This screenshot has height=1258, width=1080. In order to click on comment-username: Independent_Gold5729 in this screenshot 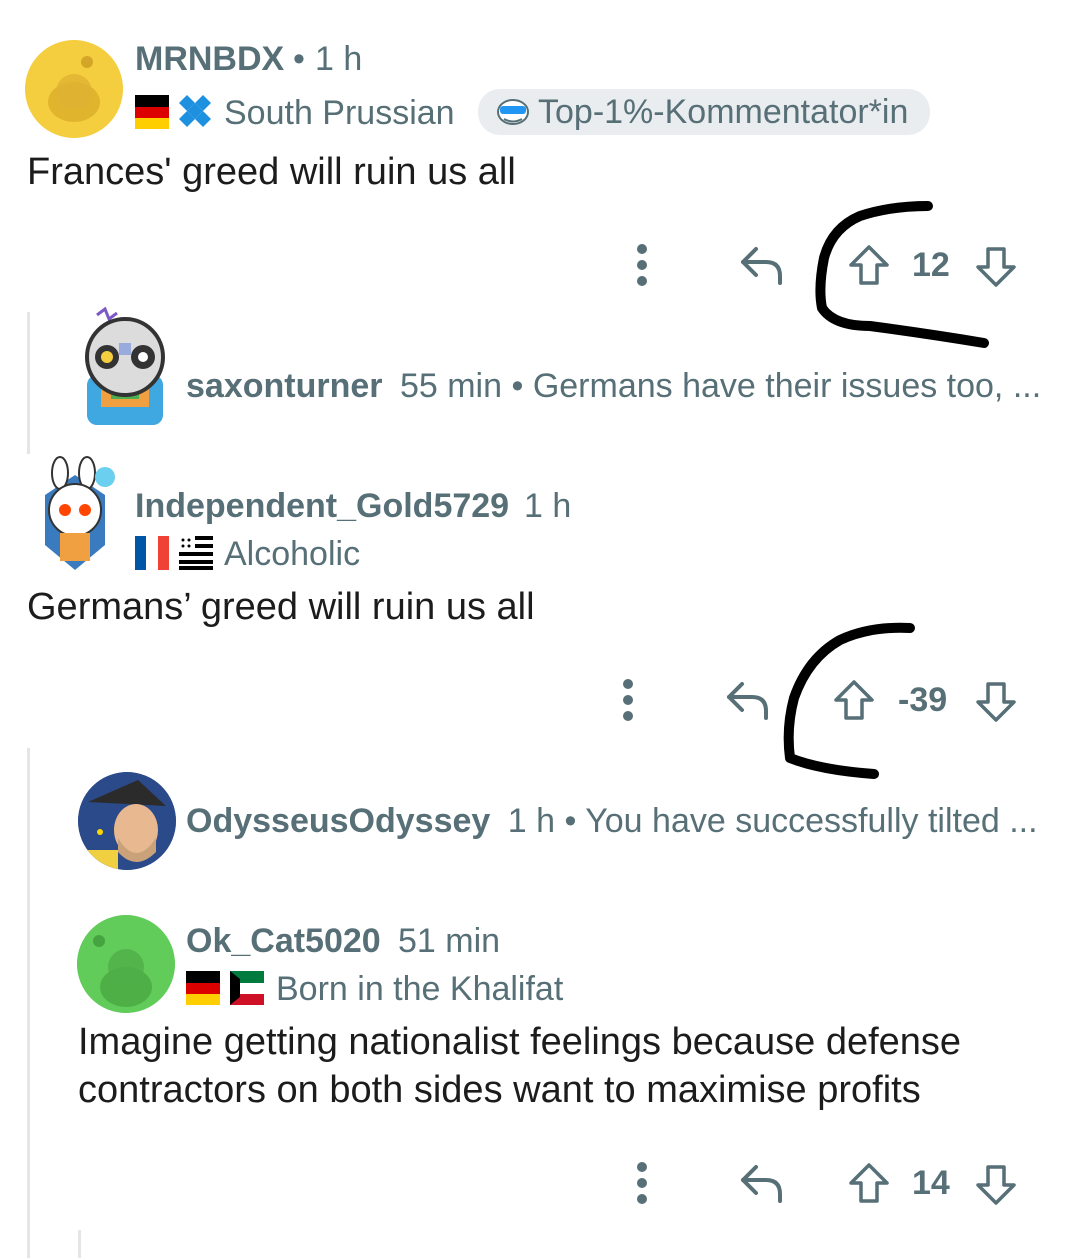, I will do `click(322, 506)`.